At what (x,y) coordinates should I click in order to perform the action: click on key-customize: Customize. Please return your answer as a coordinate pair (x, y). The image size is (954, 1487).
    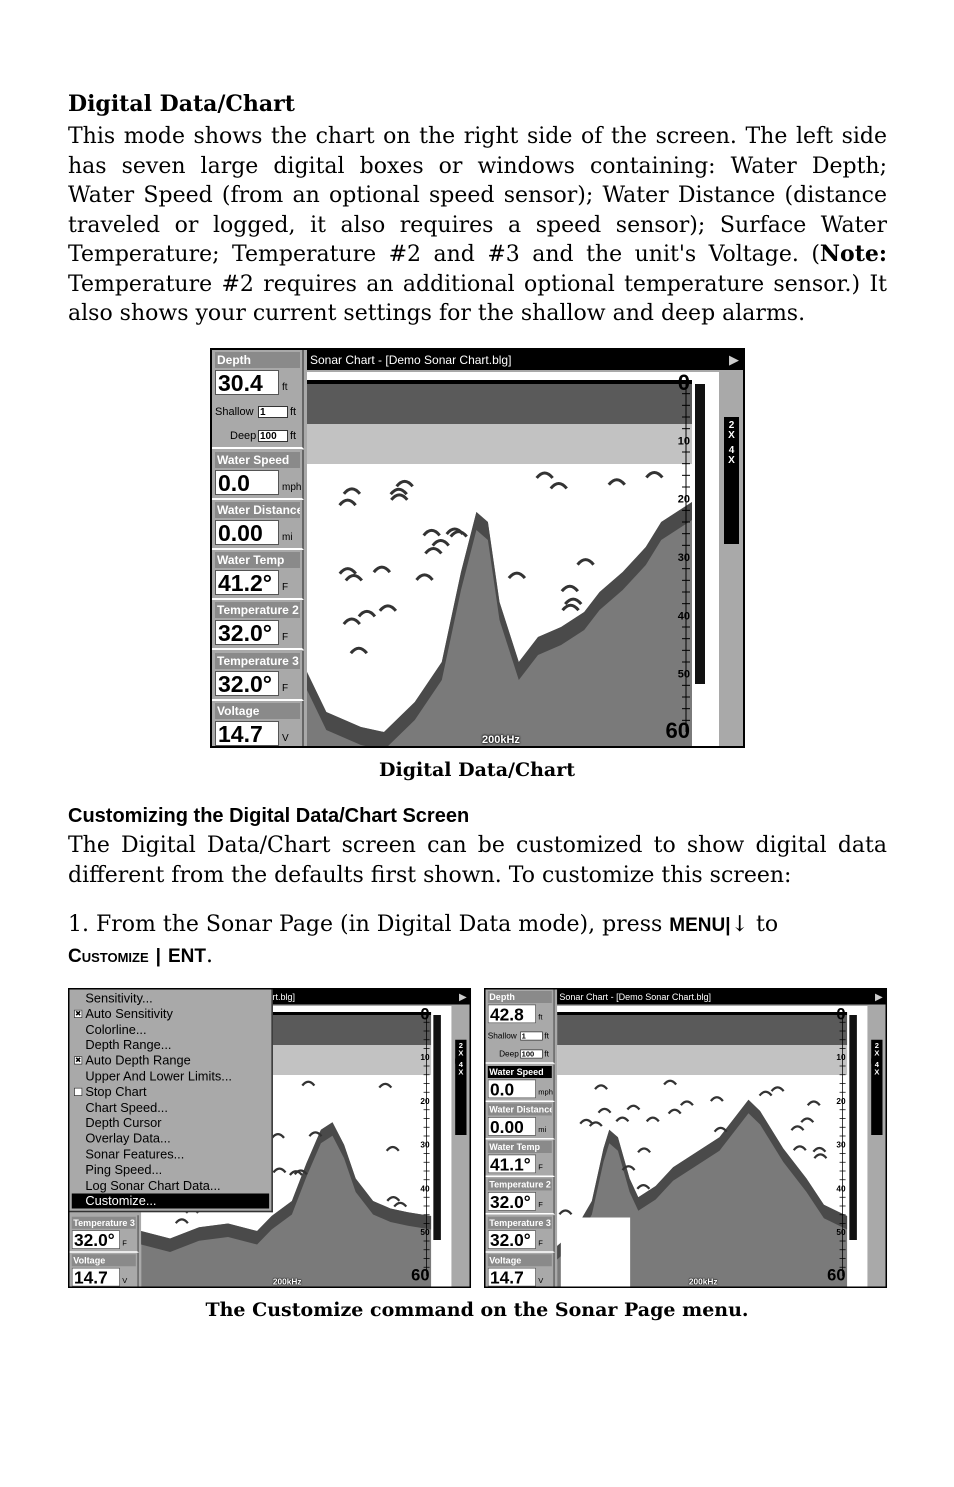
    Looking at the image, I should click on (108, 956).